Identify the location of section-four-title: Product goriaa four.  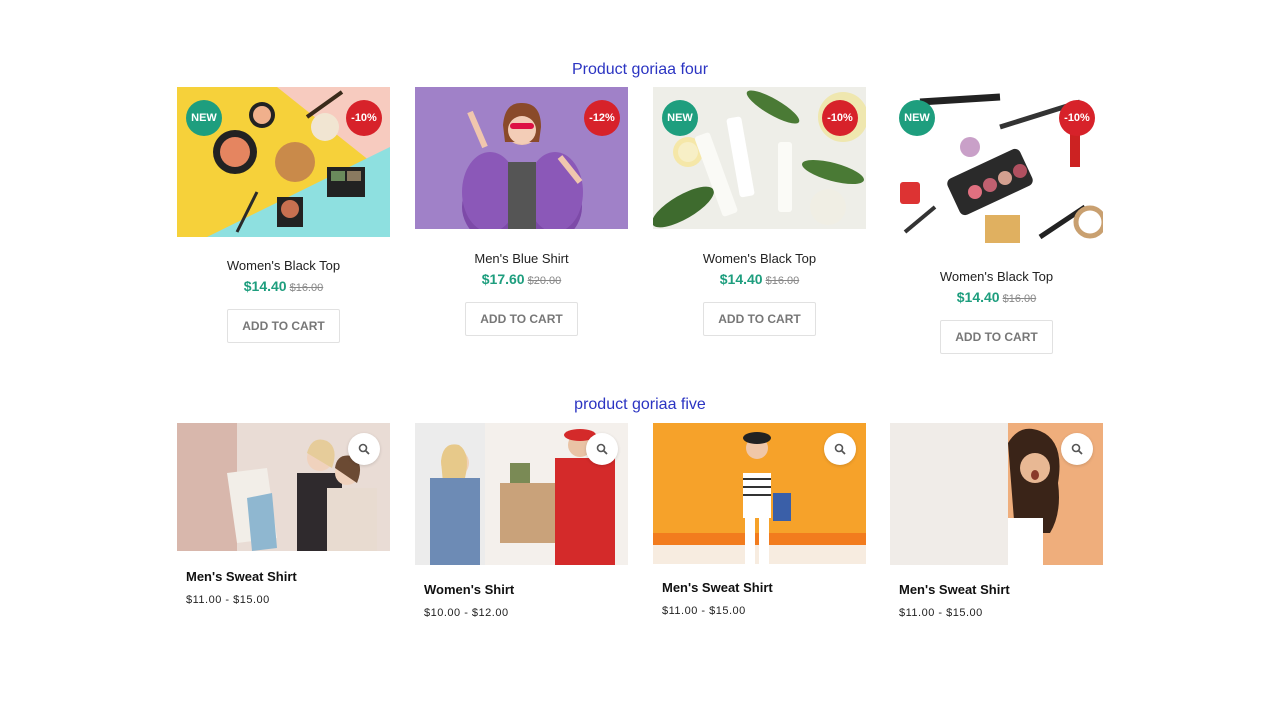
(640, 69).